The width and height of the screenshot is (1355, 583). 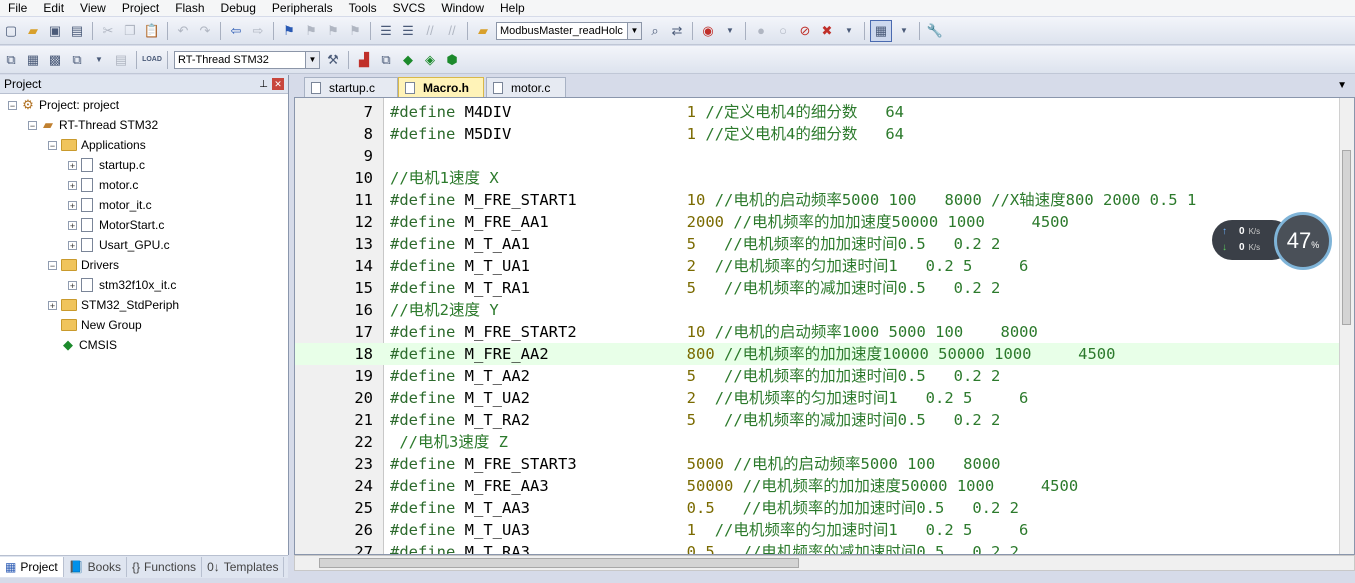 What do you see at coordinates (32, 567) in the screenshot?
I see `tab-project: ▦ Project` at bounding box center [32, 567].